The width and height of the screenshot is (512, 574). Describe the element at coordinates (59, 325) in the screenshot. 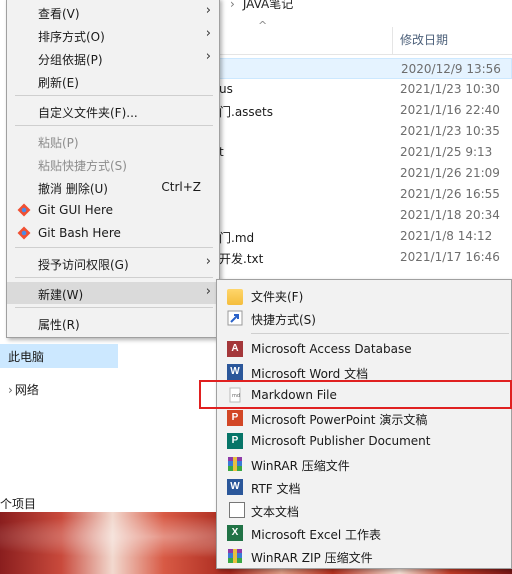

I see `menu-item-label: 属性(R)` at that location.